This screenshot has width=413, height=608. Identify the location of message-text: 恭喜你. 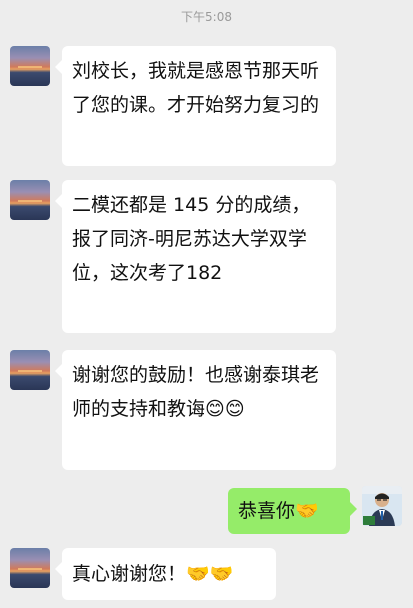
(267, 511).